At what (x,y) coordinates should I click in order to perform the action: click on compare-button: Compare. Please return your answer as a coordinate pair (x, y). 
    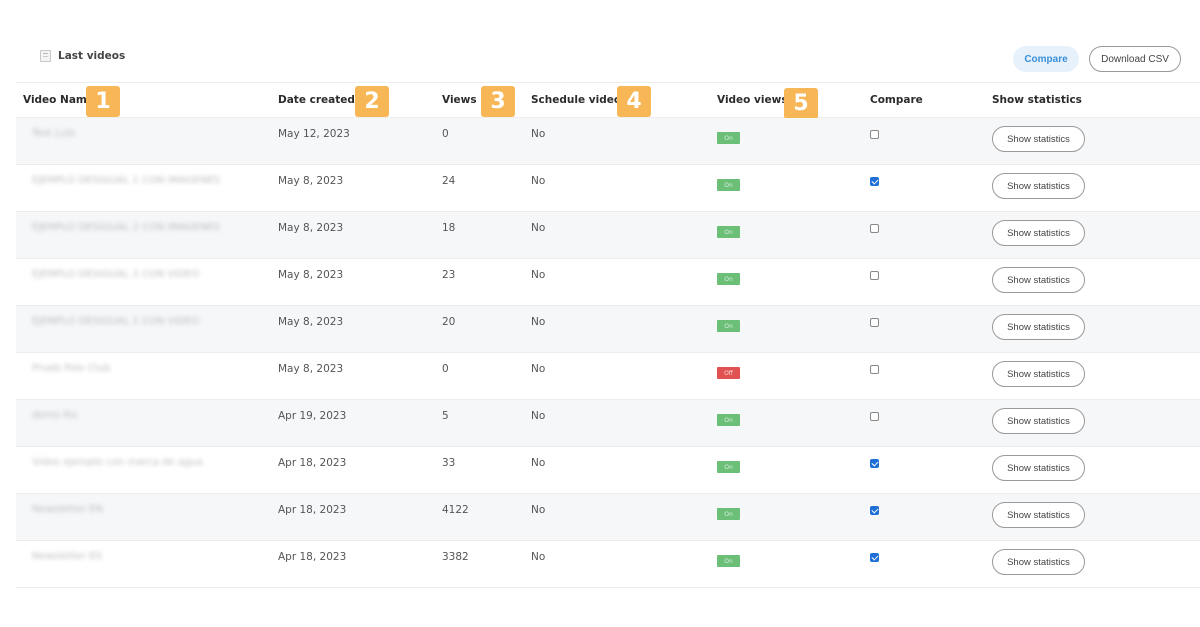
    Looking at the image, I should click on (1046, 59).